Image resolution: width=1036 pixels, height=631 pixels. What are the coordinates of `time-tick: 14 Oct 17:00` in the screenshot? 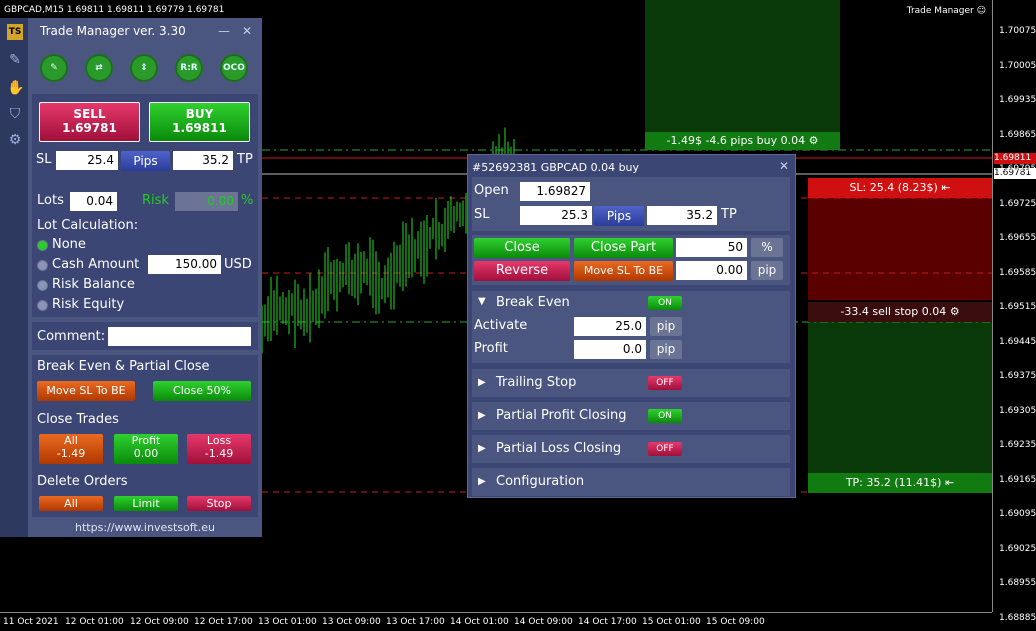 It's located at (607, 622).